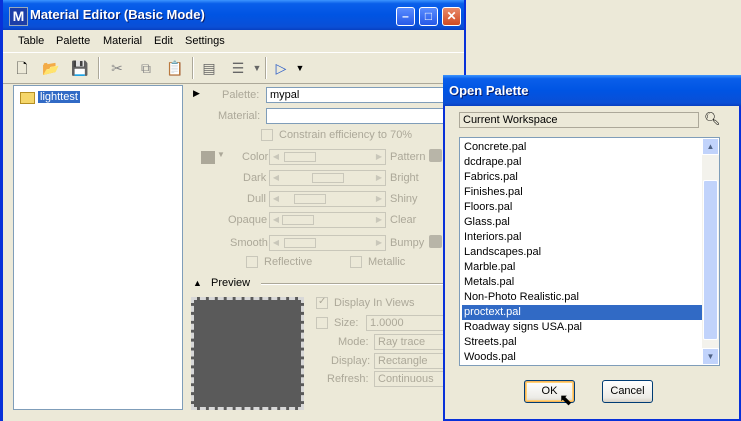 The image size is (741, 421). What do you see at coordinates (233, 42) in the screenshot?
I see `menu-bar: Table Palette Material Edit Settings` at bounding box center [233, 42].